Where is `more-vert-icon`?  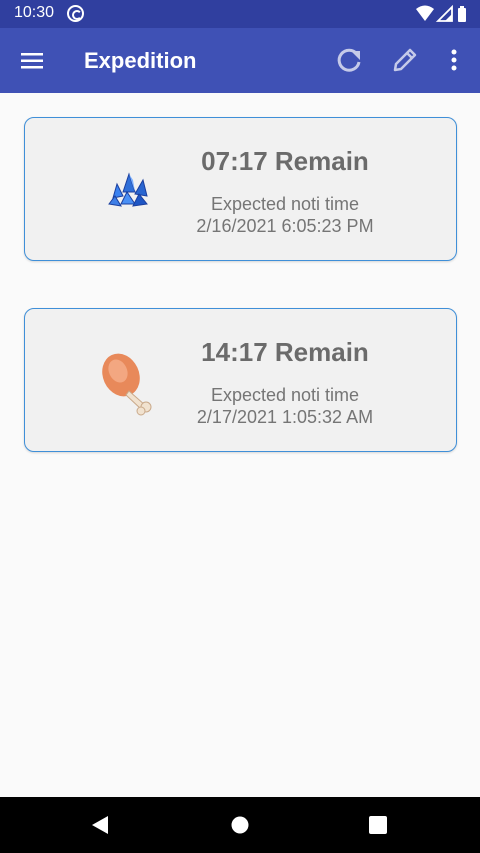
more-vert-icon is located at coordinates (454, 60).